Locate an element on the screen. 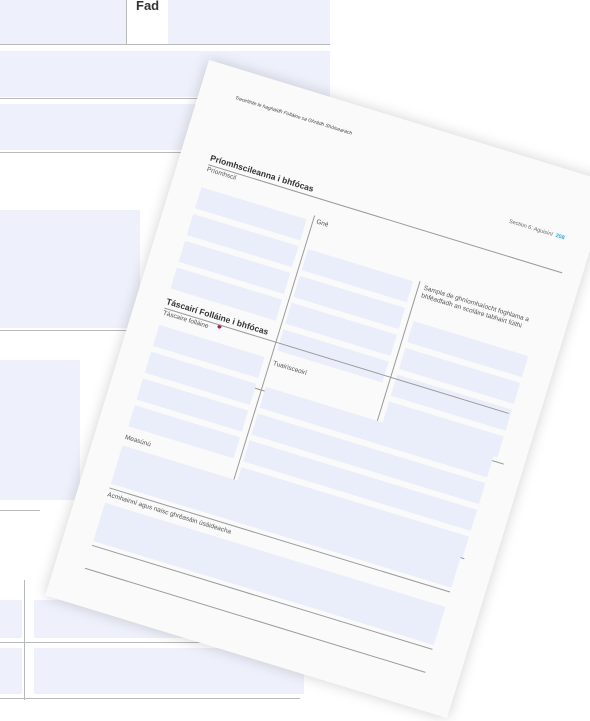 The width and height of the screenshot is (590, 721). section-label: Section 6: Aguisíní208 is located at coordinates (536, 230).